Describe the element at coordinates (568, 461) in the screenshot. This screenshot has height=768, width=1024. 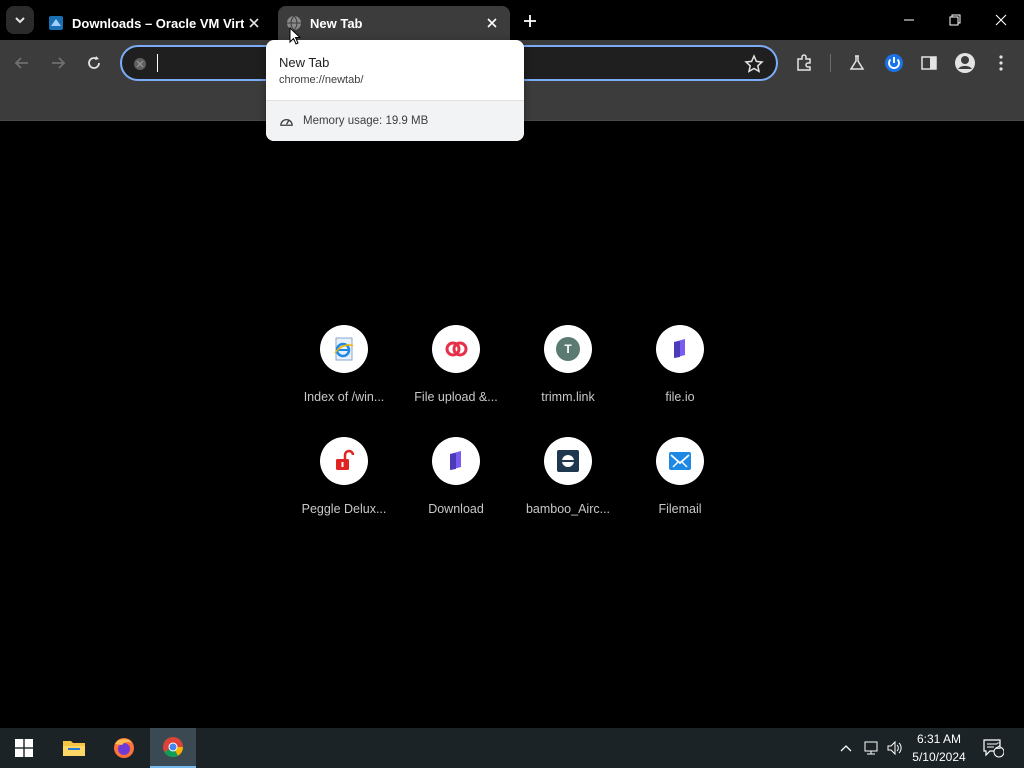
I see `bamboo-icon` at that location.